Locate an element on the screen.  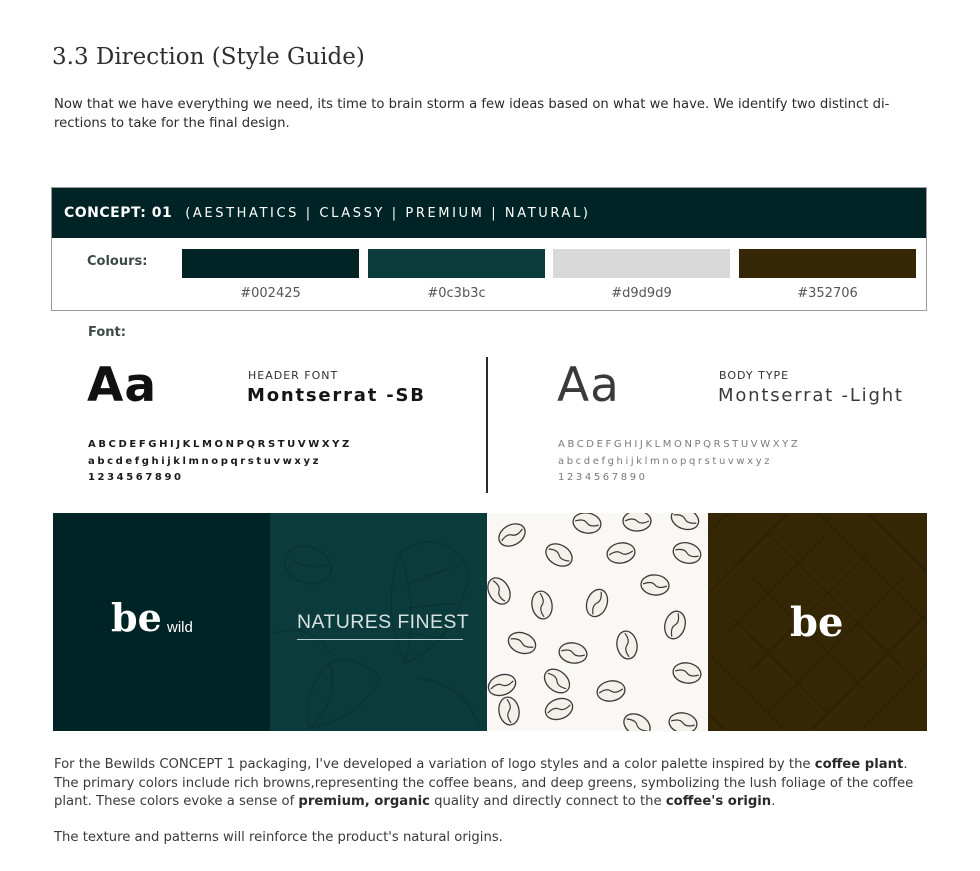
natures-finest-text: NATURES FINEST is located at coordinates (383, 622).